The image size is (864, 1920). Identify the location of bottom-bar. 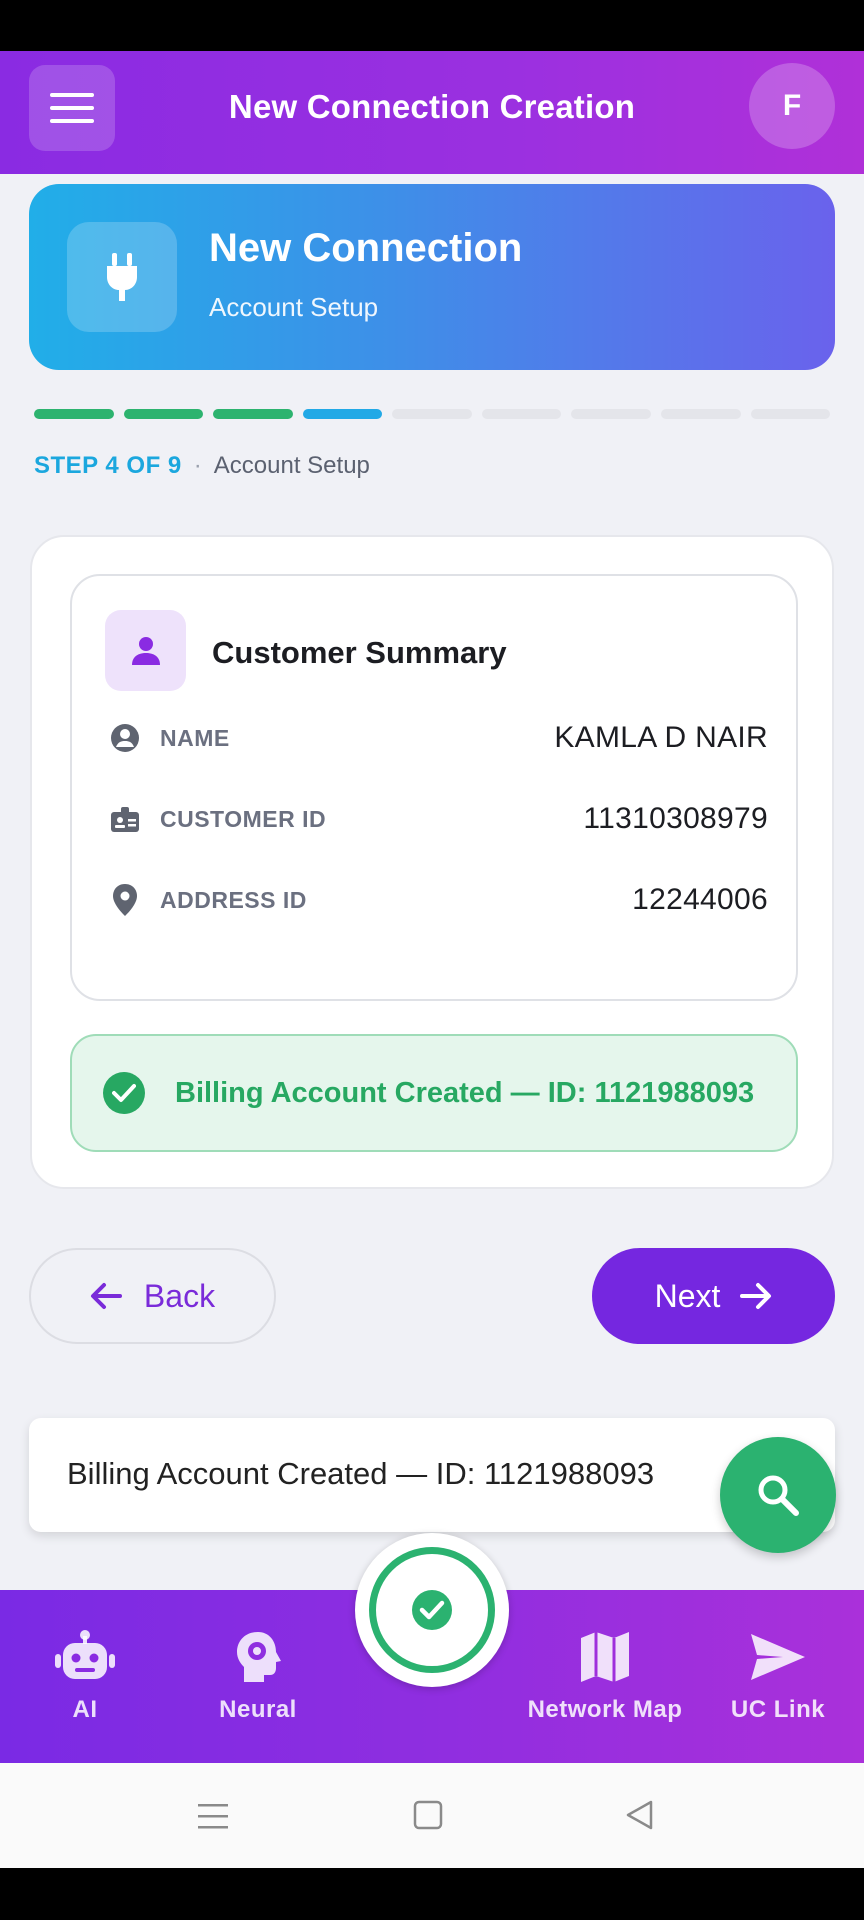
(432, 1894).